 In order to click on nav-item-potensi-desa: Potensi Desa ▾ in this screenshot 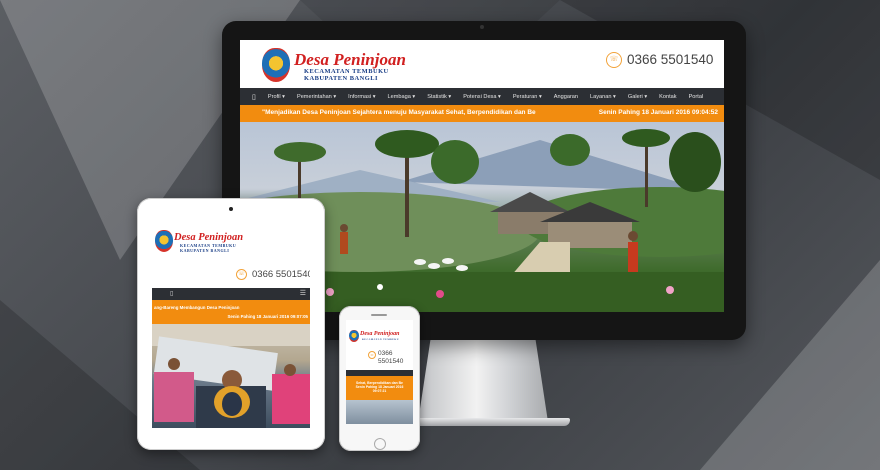, I will do `click(482, 97)`.